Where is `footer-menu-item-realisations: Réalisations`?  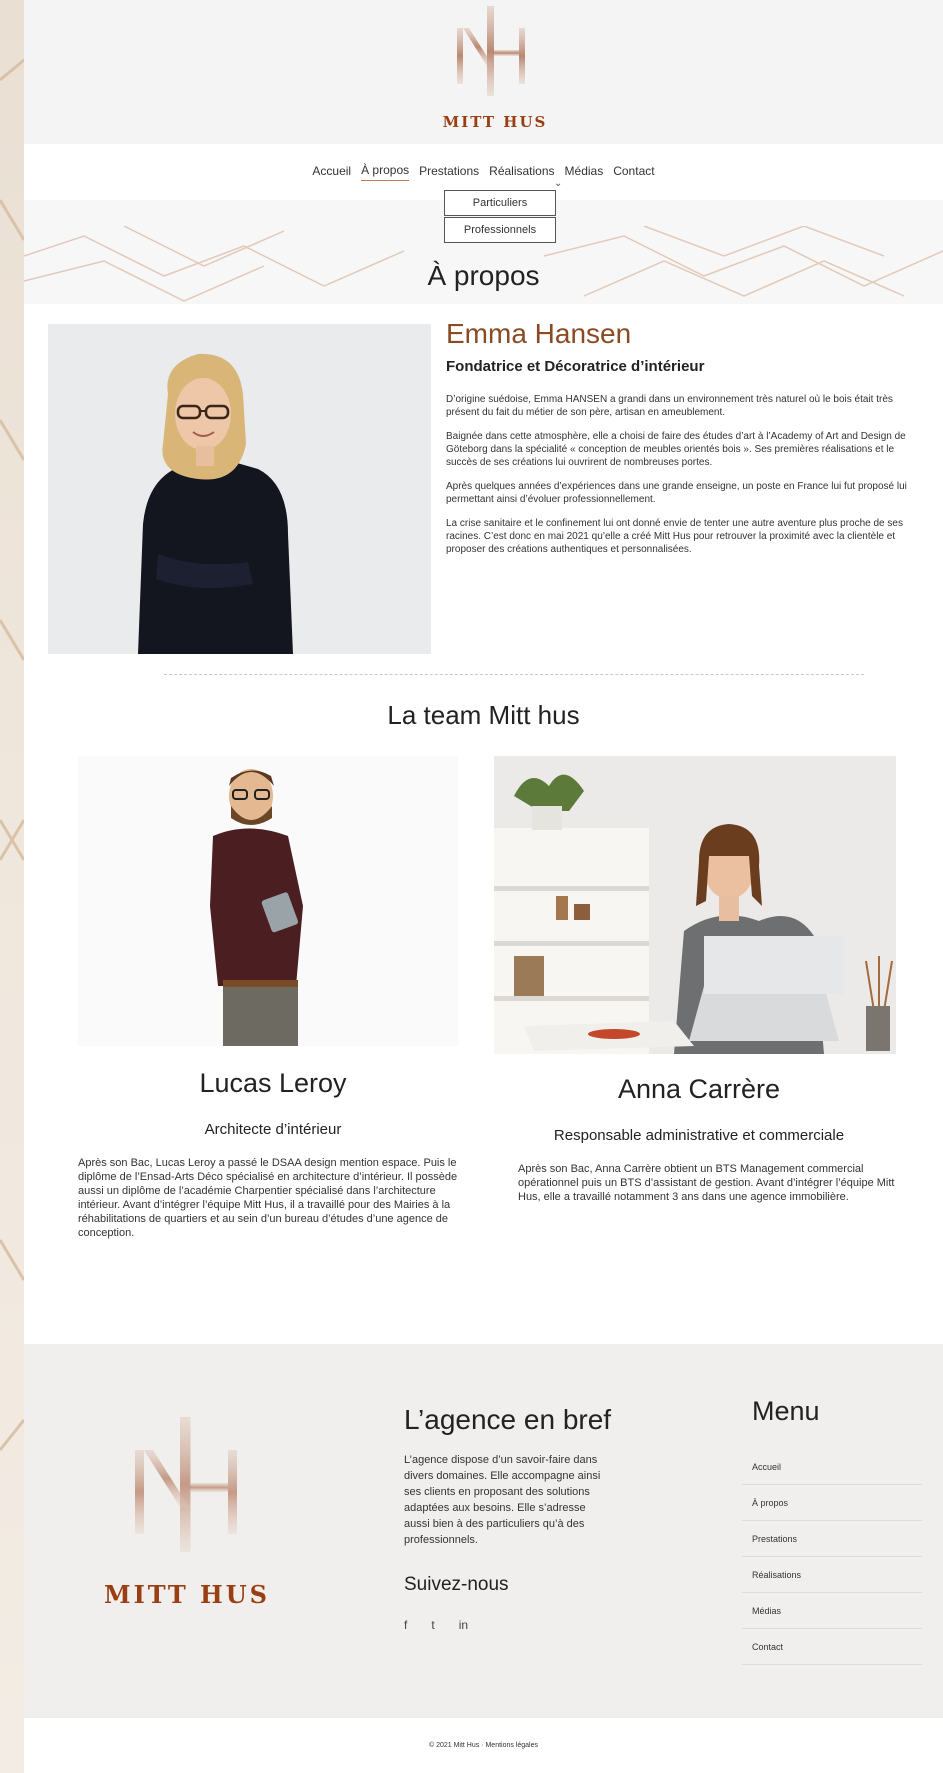
footer-menu-item-realisations: Réalisations is located at coordinates (832, 1575).